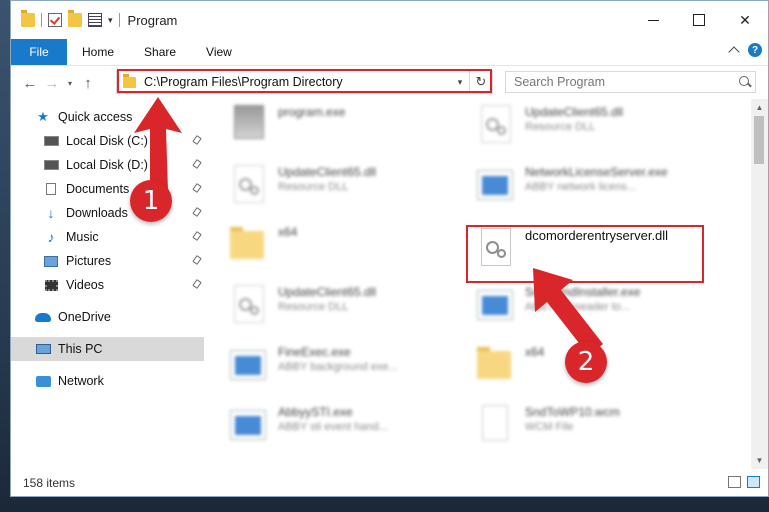 The height and width of the screenshot is (512, 769). Describe the element at coordinates (315, 412) in the screenshot. I see `file-name: AbbyySTI.exe` at that location.